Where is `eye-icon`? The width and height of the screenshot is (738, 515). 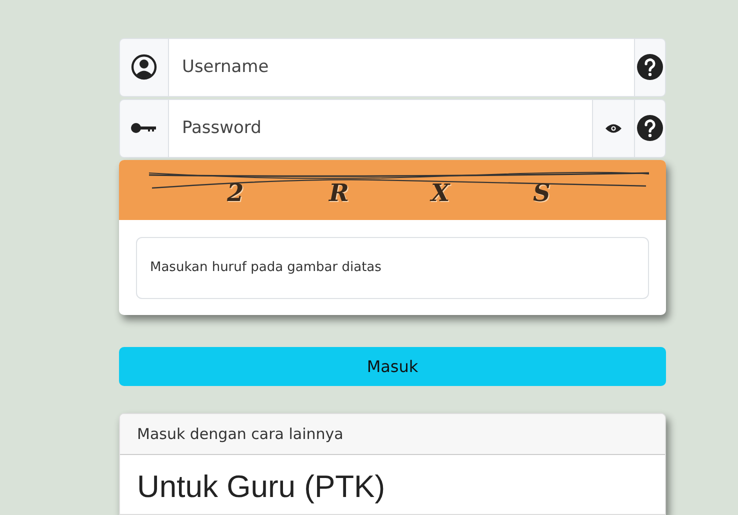
eye-icon is located at coordinates (613, 128).